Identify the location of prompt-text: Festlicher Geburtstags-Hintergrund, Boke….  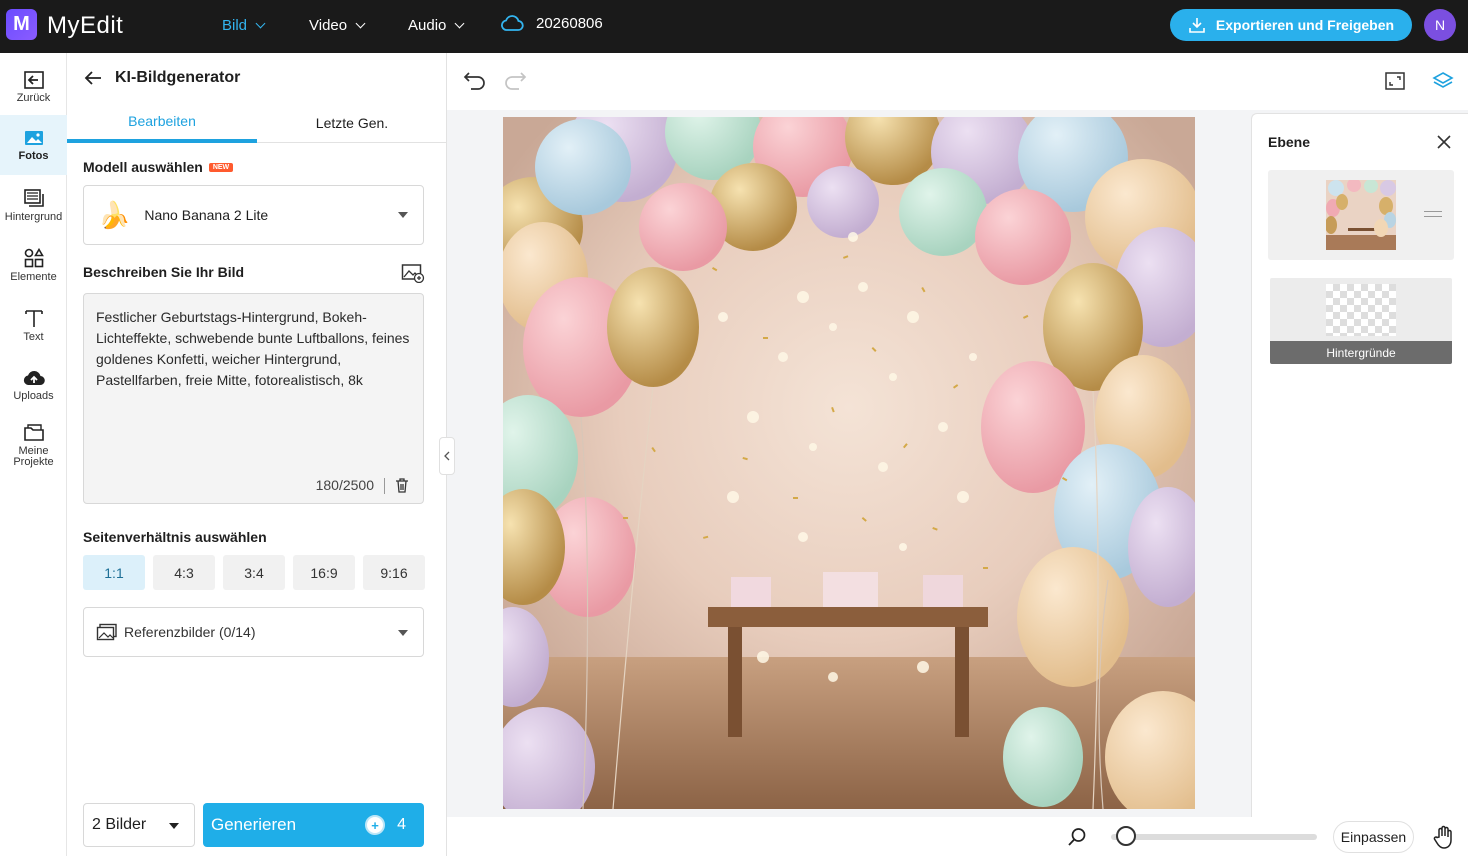
(253, 348).